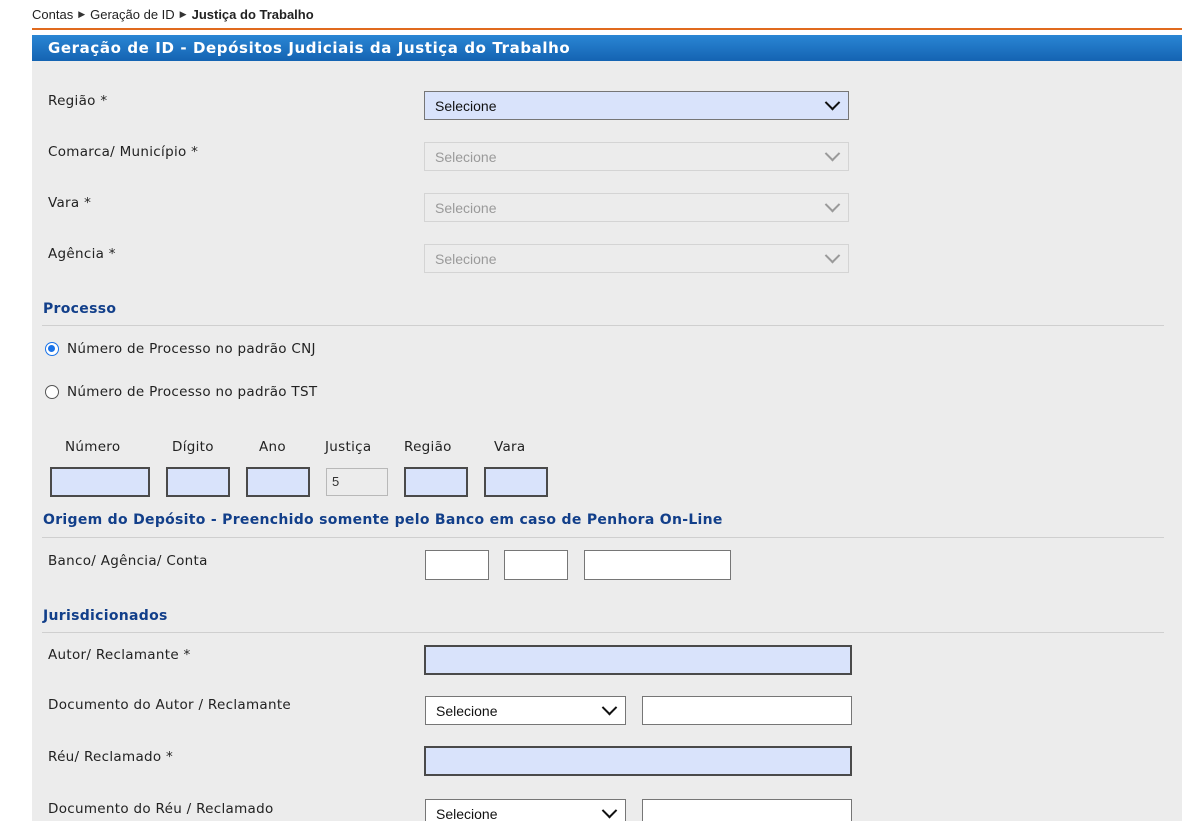 The height and width of the screenshot is (821, 1197). What do you see at coordinates (467, 710) in the screenshot?
I see `doc-autor-select-value: Selecione` at bounding box center [467, 710].